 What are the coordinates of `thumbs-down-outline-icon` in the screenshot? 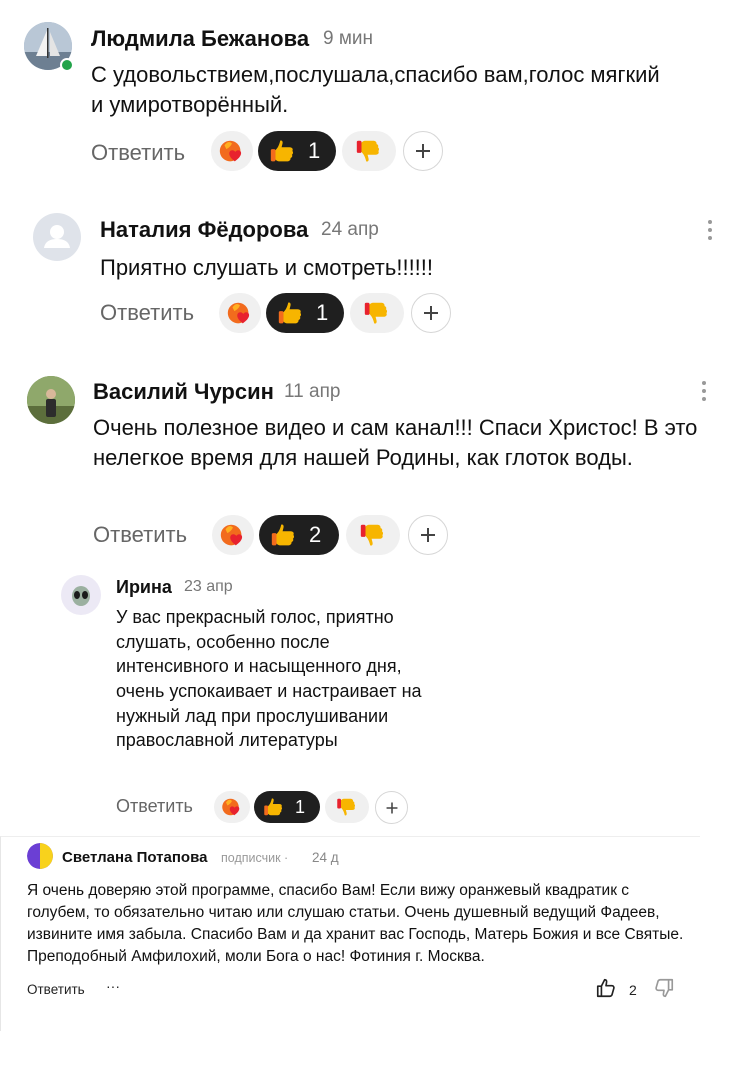 It's located at (664, 988).